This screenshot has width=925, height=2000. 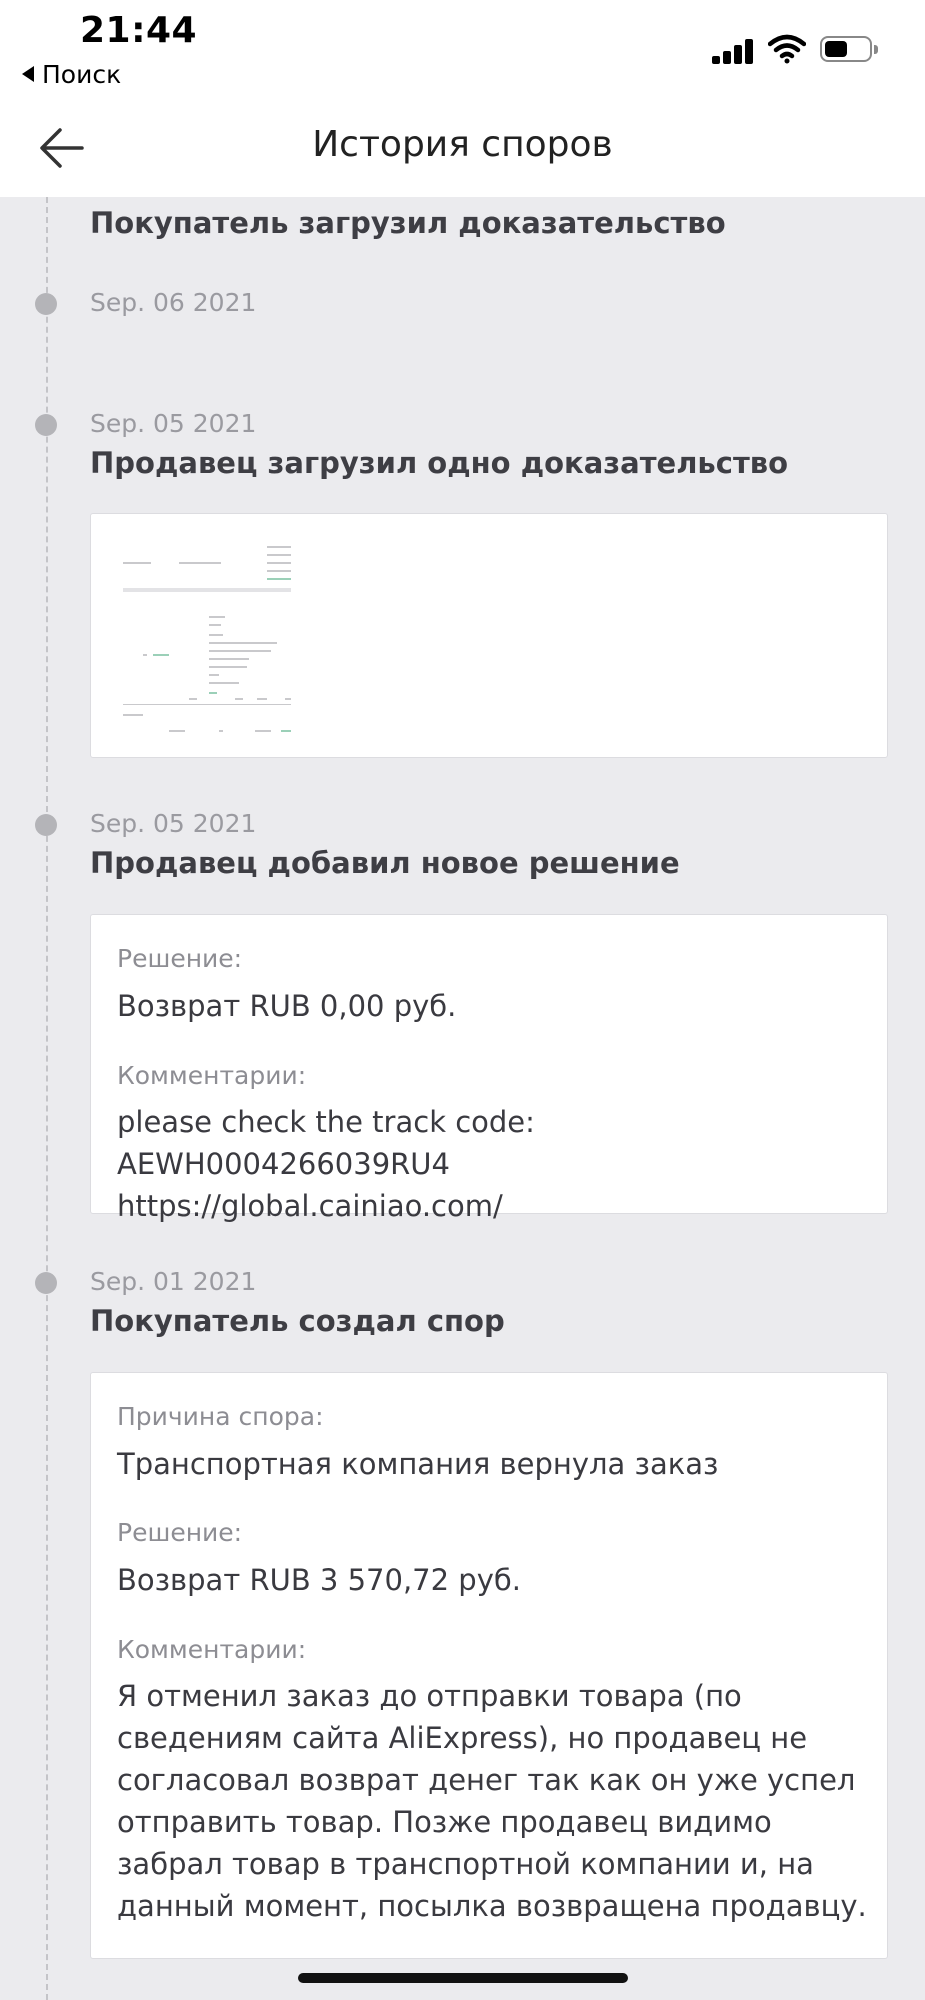 What do you see at coordinates (849, 49) in the screenshot?
I see `battery-icon` at bounding box center [849, 49].